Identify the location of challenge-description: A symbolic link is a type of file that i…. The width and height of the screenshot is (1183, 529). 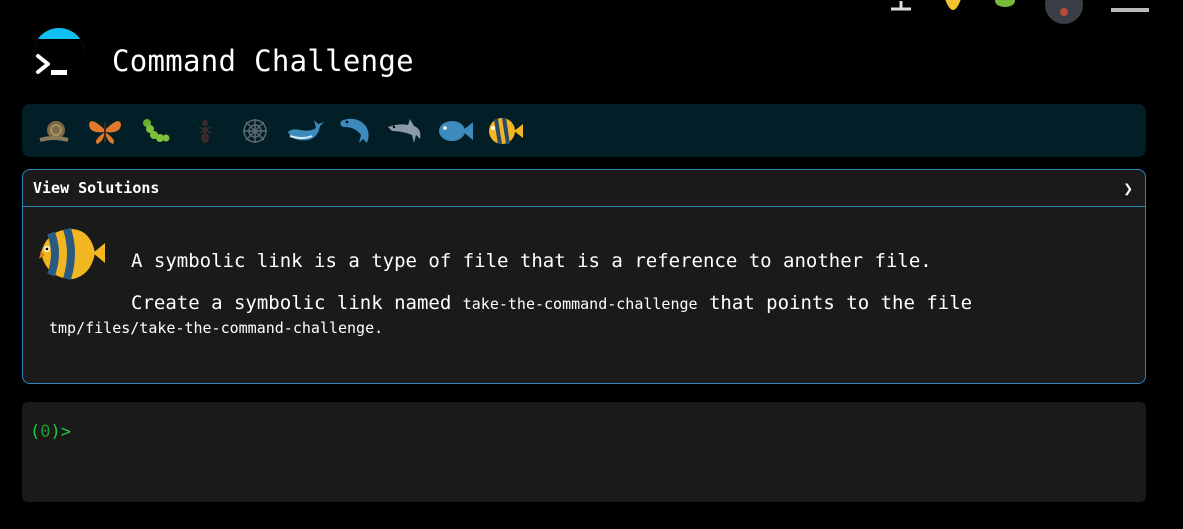
(531, 261).